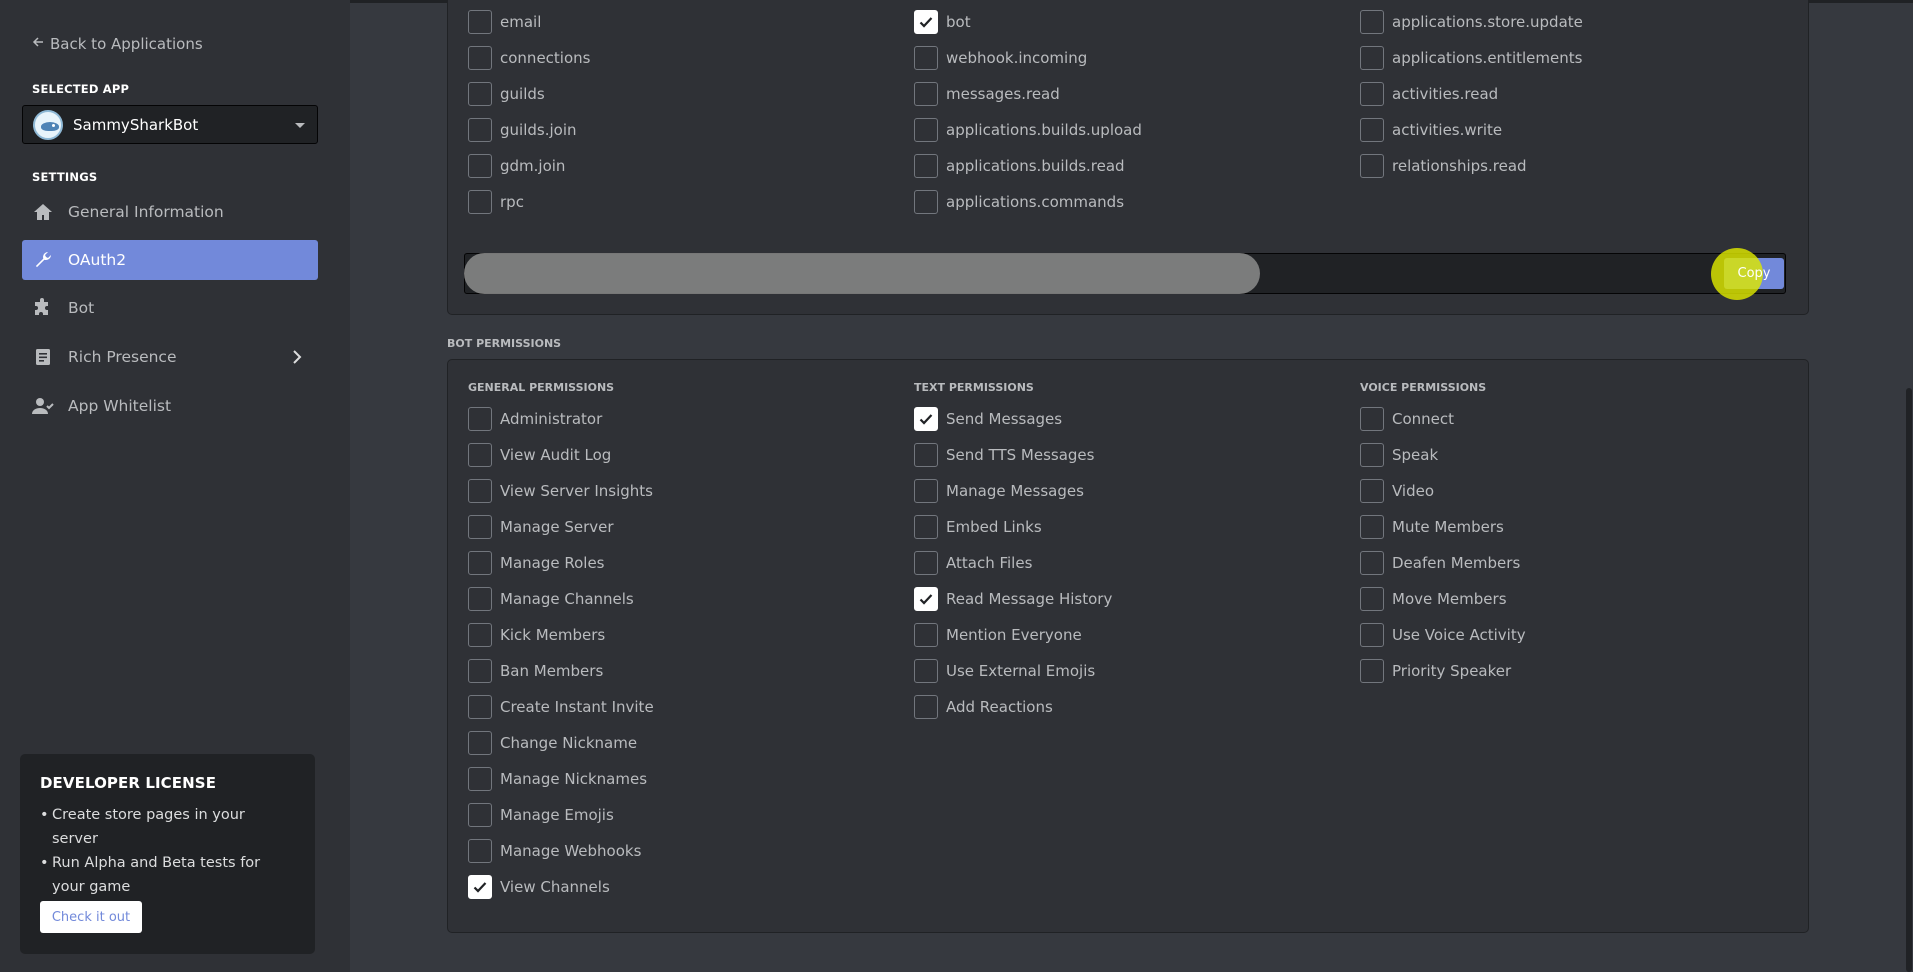  I want to click on checkbox-row: messages.read, so click(987, 94).